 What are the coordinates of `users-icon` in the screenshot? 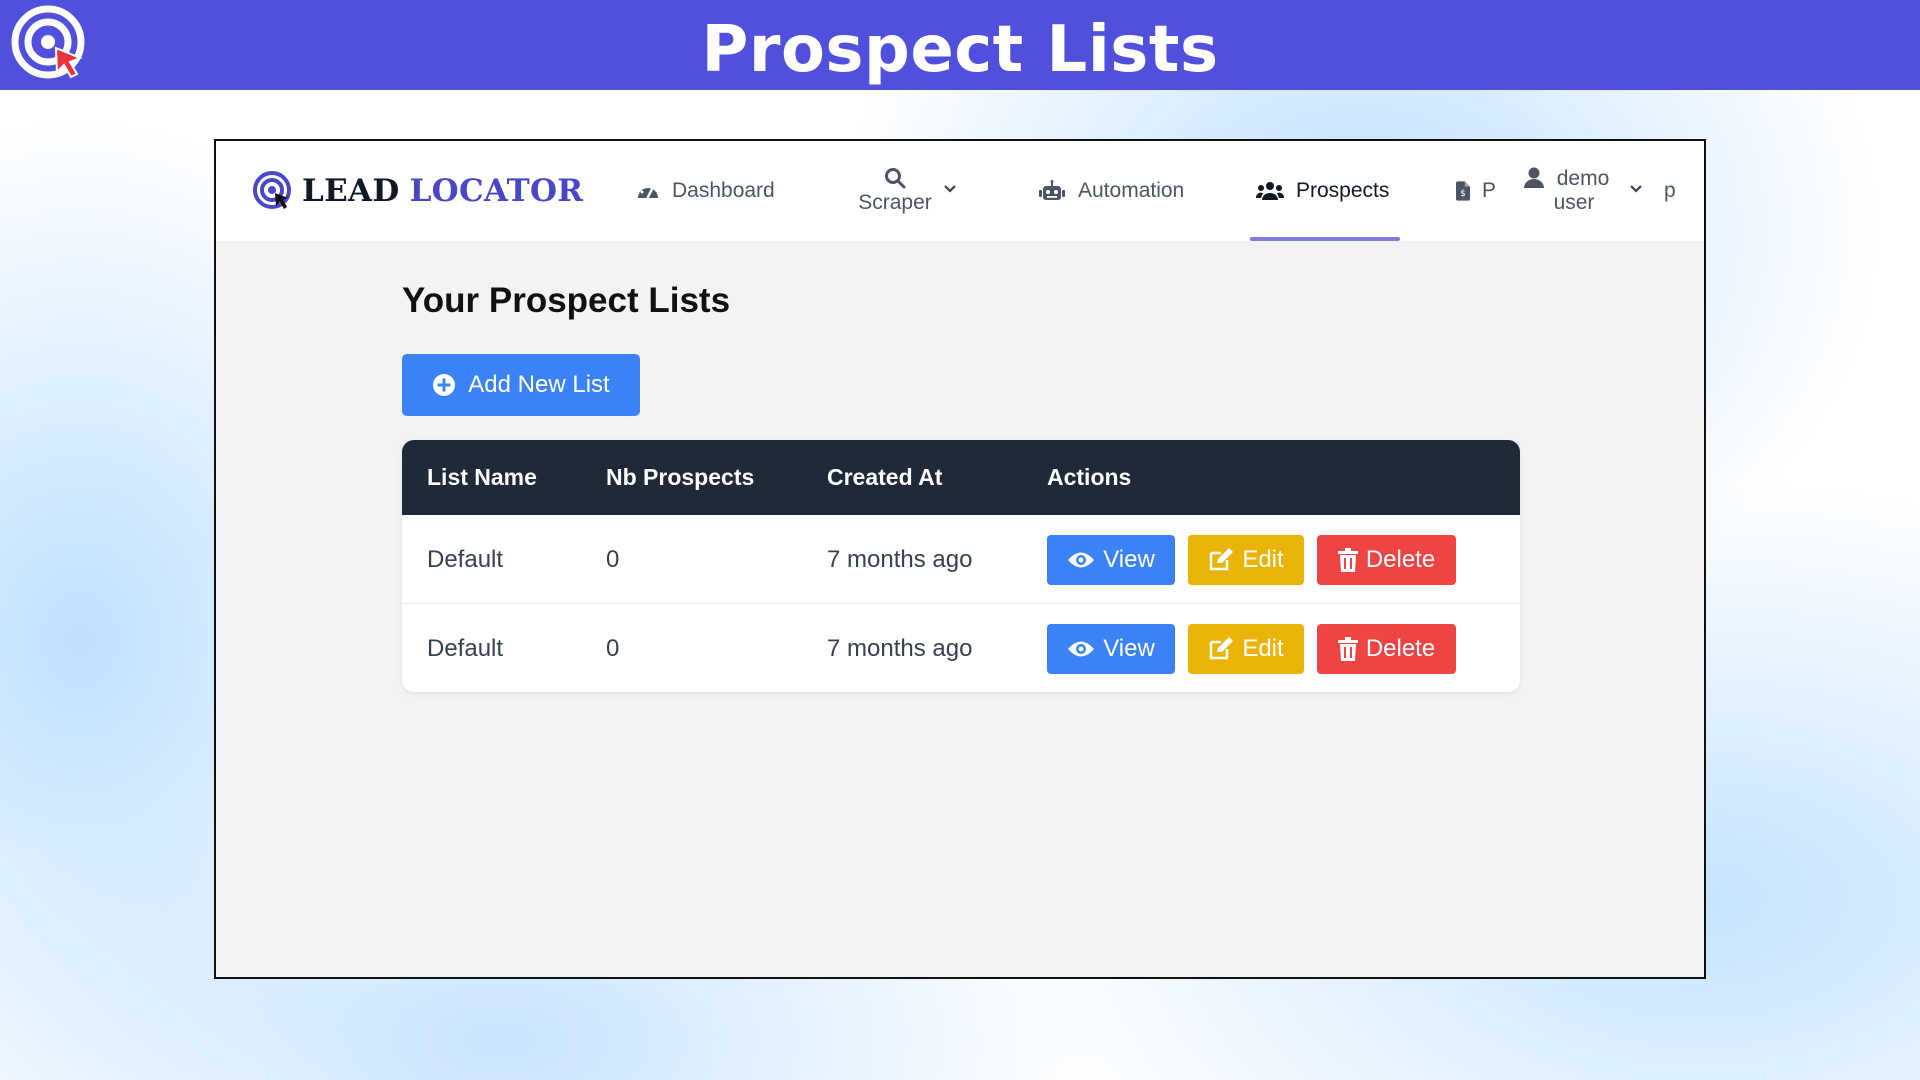 It's located at (1270, 191).